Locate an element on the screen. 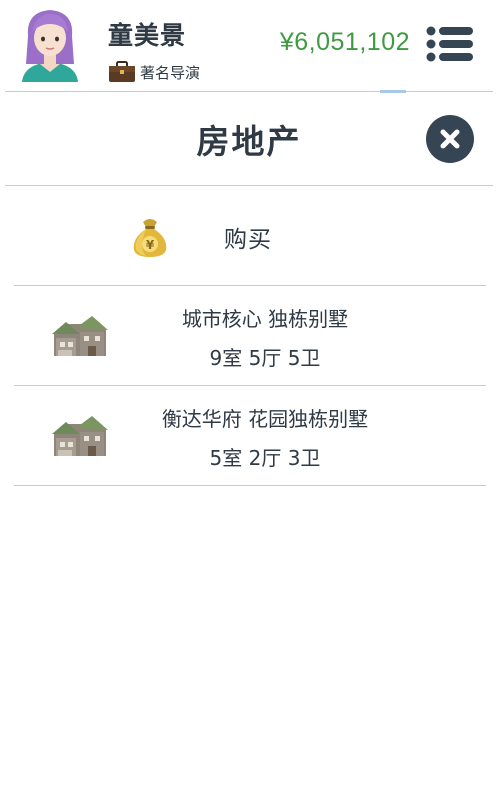 The height and width of the screenshot is (800, 500). money-balance: ¥6,051,102 is located at coordinates (344, 42).